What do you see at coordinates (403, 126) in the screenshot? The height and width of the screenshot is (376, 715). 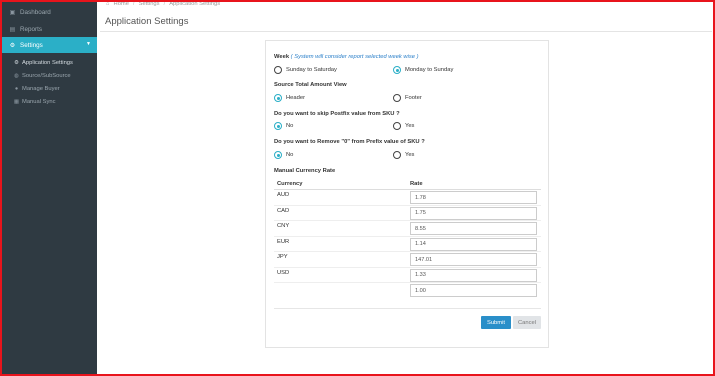 I see `skip-postfix-option-yes: Yes` at bounding box center [403, 126].